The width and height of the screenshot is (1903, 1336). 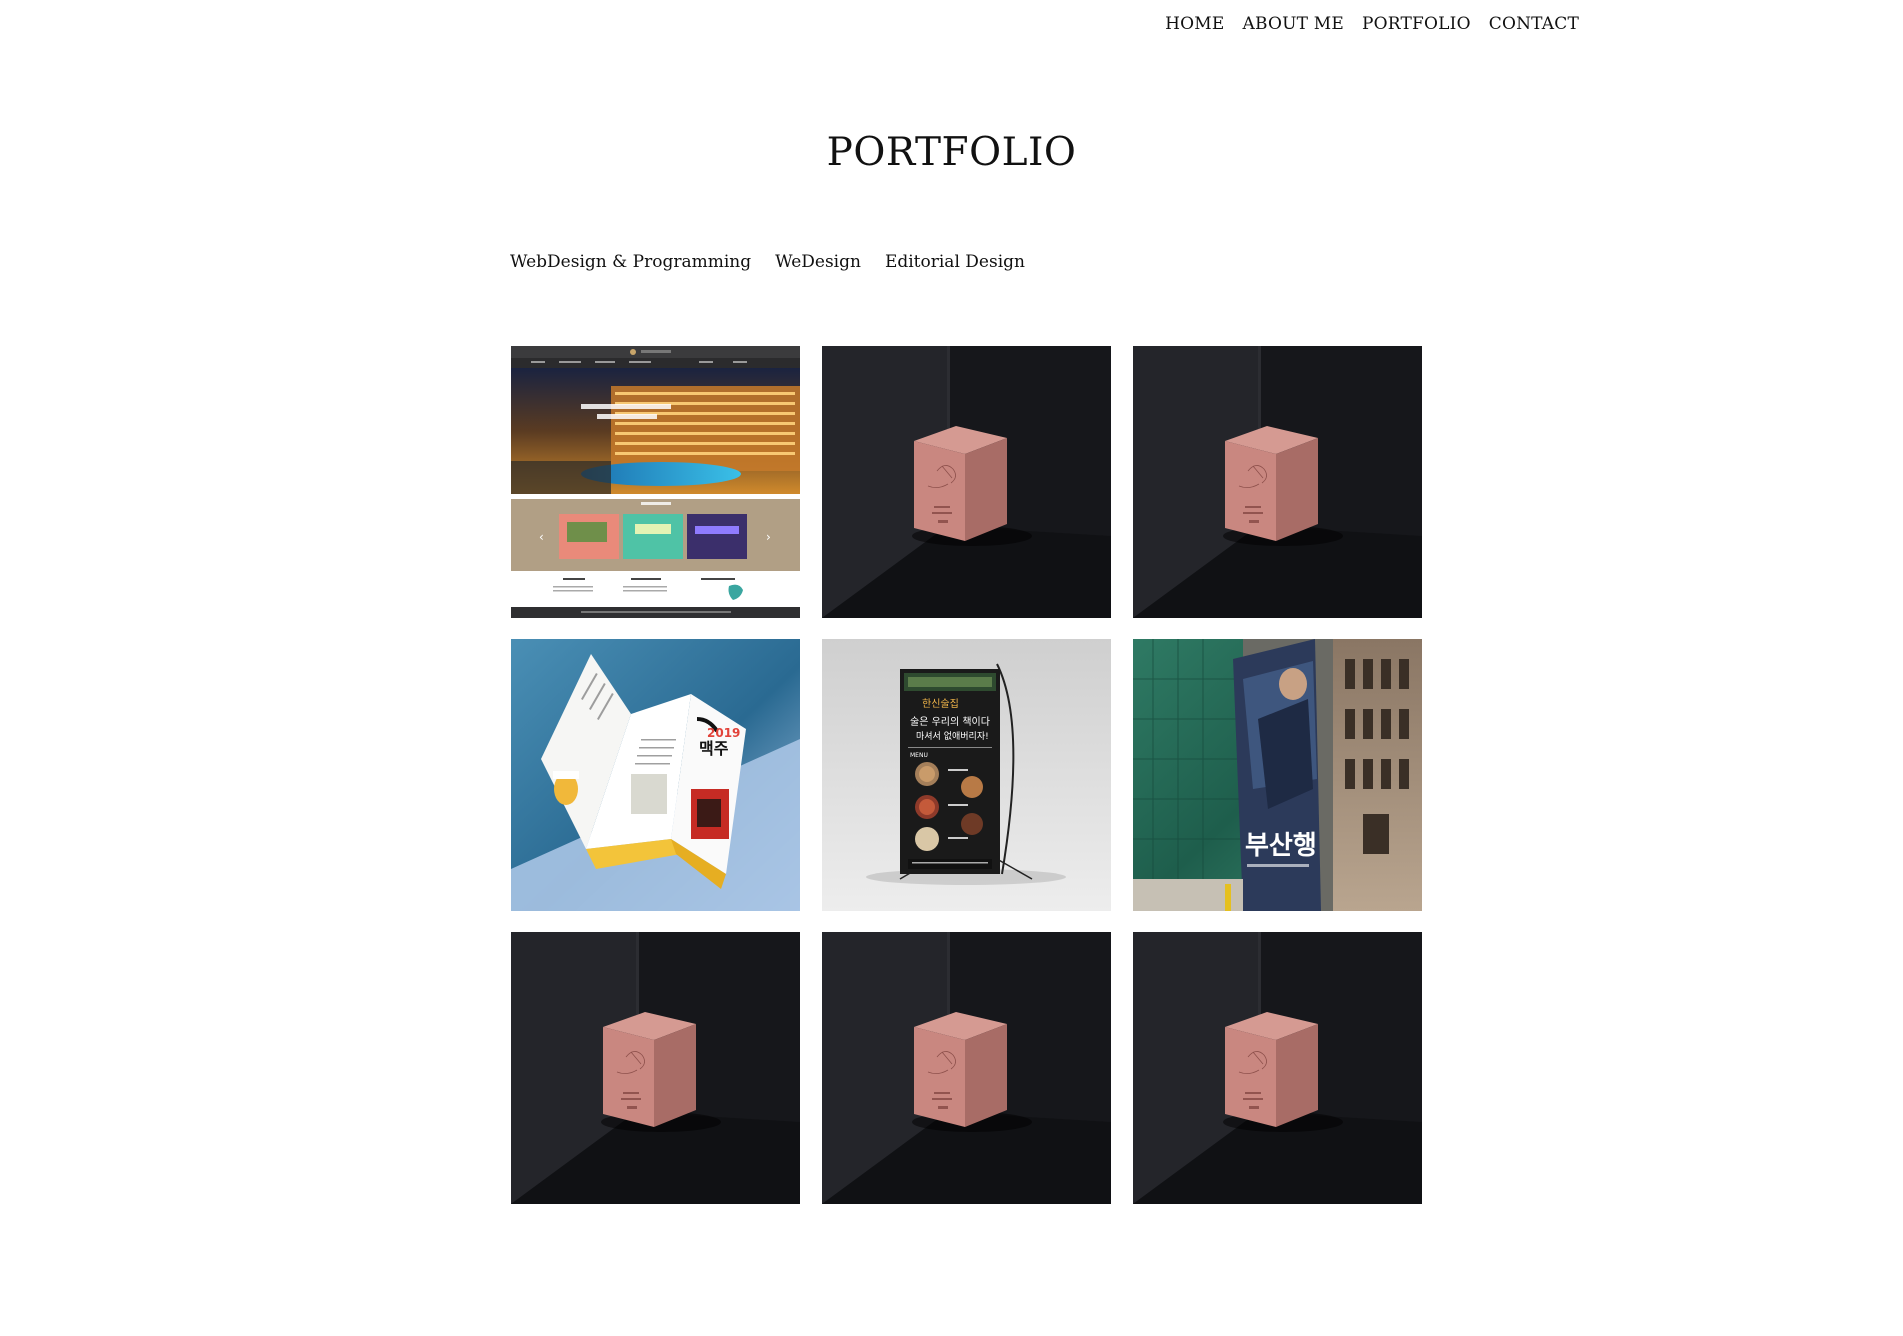 I want to click on nav-about-me: ABOUT ME, so click(x=1294, y=24).